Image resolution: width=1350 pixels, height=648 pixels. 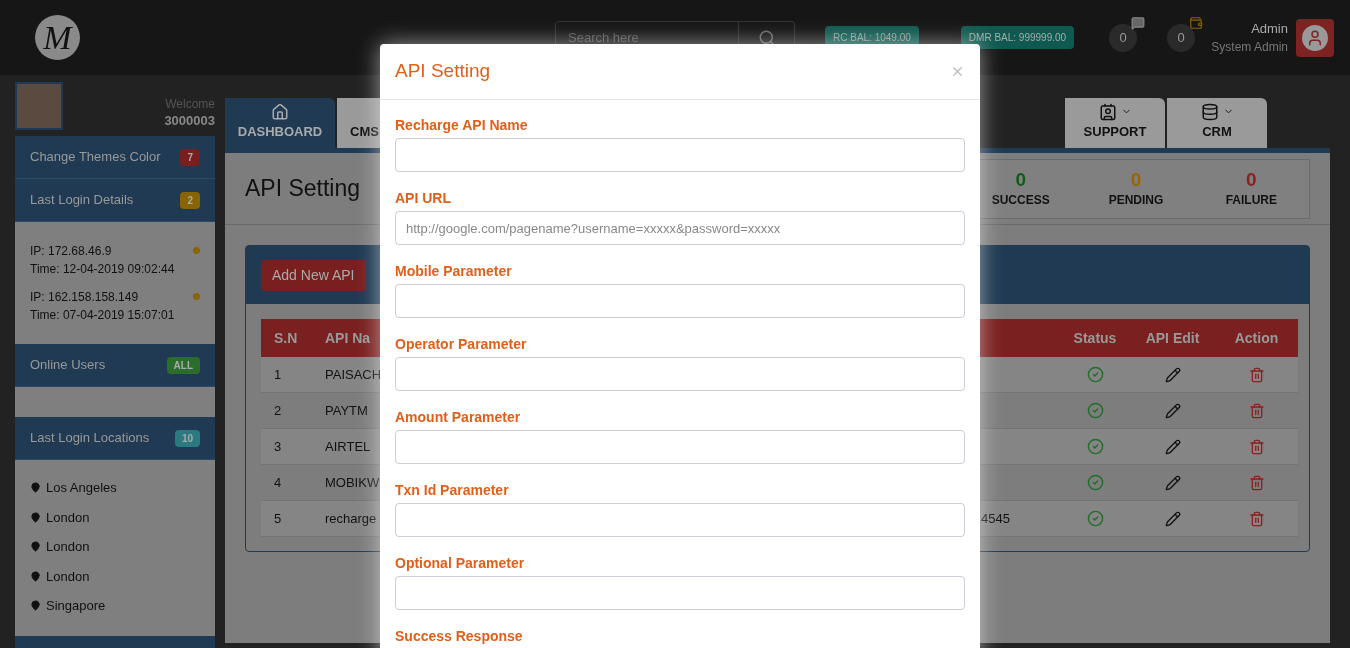 What do you see at coordinates (459, 636) in the screenshot?
I see `field-label: Success Response` at bounding box center [459, 636].